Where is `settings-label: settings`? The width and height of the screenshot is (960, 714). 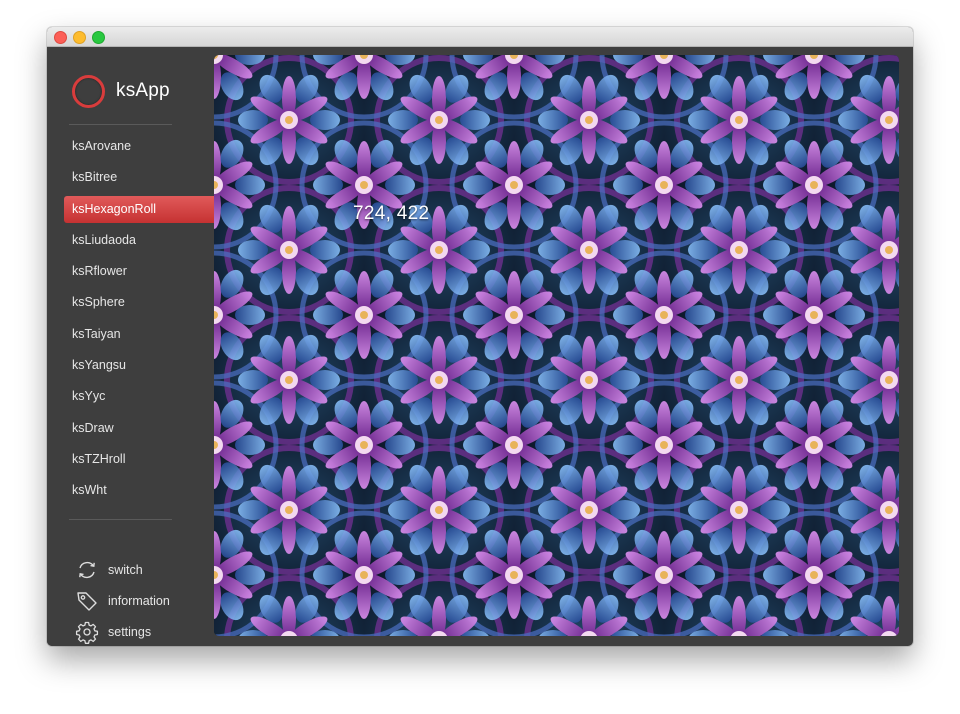 settings-label: settings is located at coordinates (130, 631).